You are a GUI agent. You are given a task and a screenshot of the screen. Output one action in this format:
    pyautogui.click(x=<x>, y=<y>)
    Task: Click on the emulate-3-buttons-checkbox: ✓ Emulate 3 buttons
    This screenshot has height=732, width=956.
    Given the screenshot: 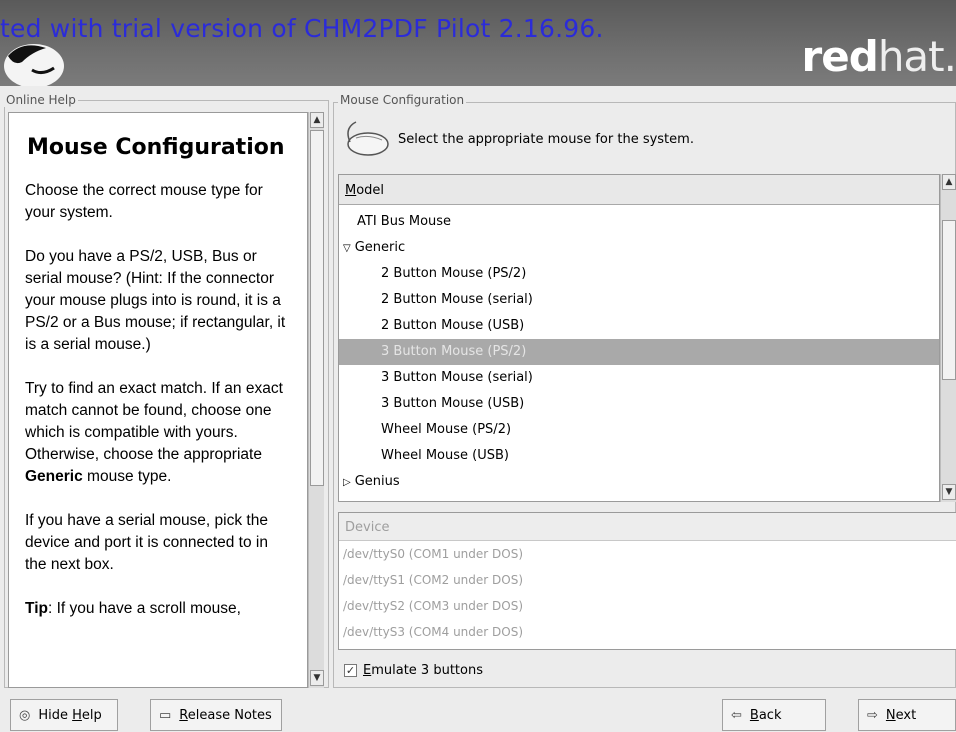 What is the action you would take?
    pyautogui.click(x=413, y=670)
    